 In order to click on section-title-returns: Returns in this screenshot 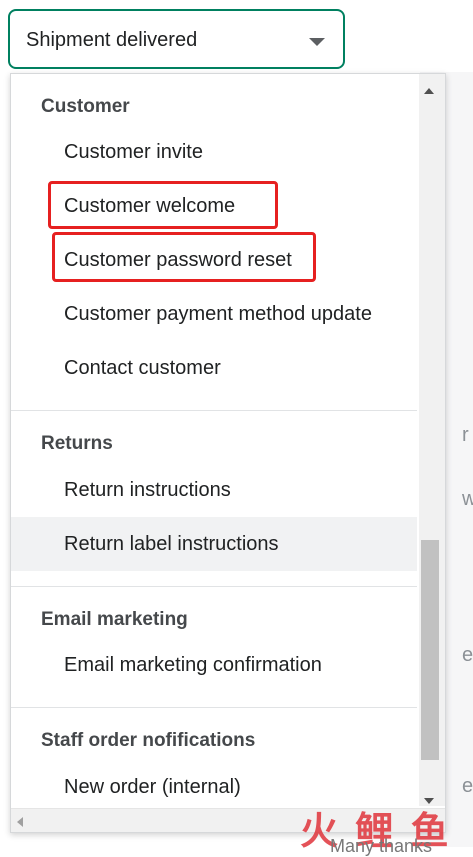, I will do `click(77, 443)`.